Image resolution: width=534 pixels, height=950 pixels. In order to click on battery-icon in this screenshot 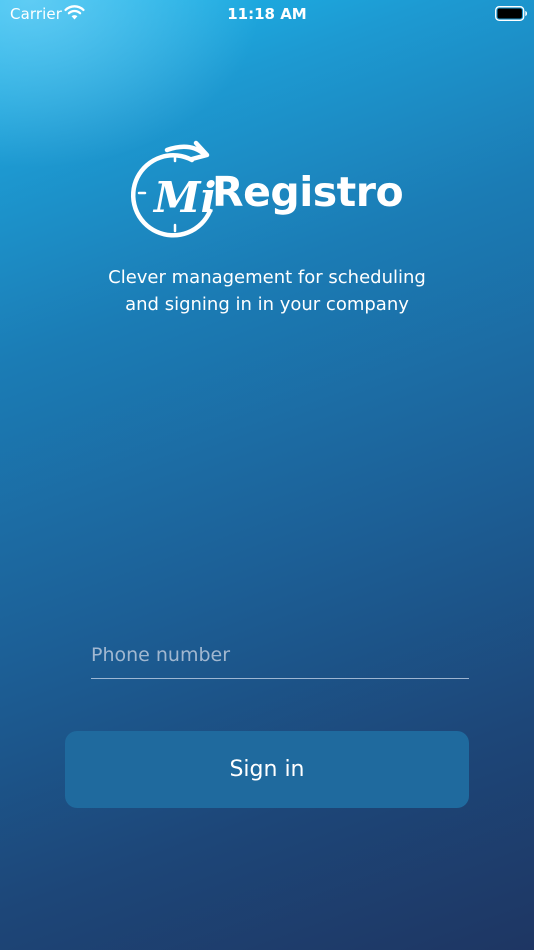, I will do `click(511, 13)`.